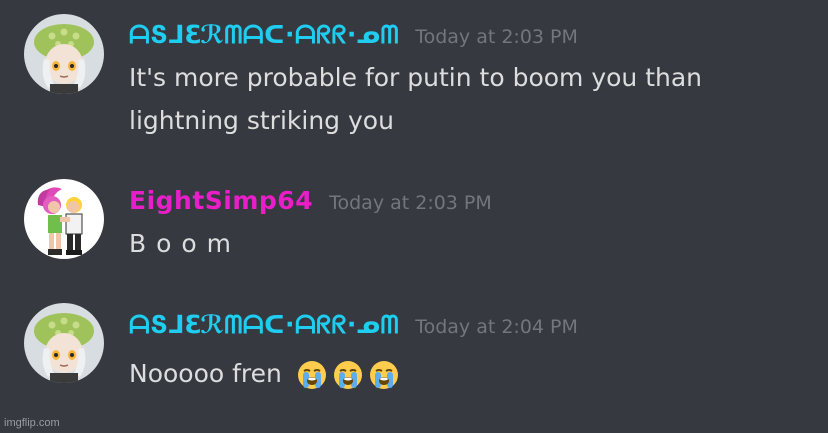 Image resolution: width=828 pixels, height=433 pixels. What do you see at coordinates (261, 120) in the screenshot?
I see `message-line: lightning striking you` at bounding box center [261, 120].